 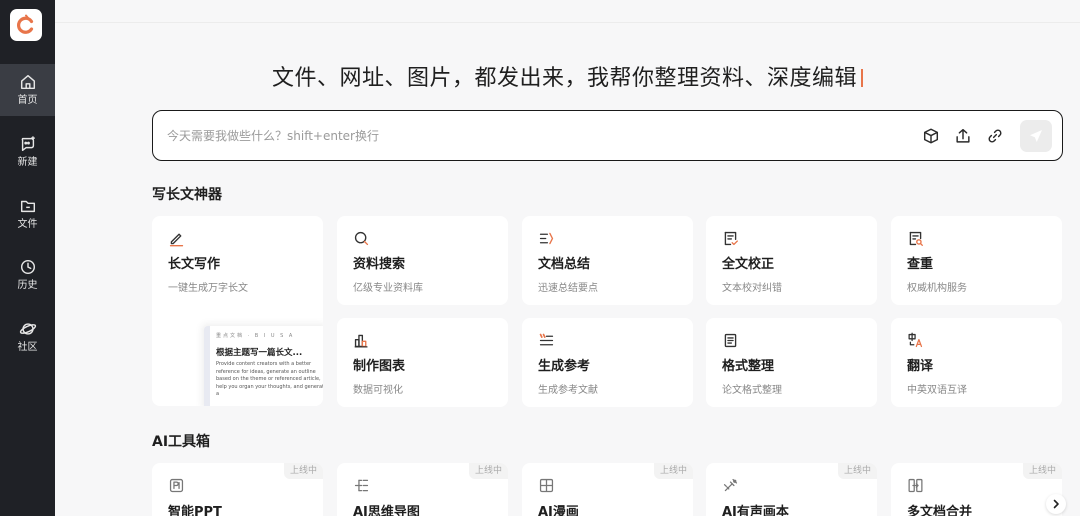 What do you see at coordinates (27, 347) in the screenshot?
I see `sidebar-item-label: 社区` at bounding box center [27, 347].